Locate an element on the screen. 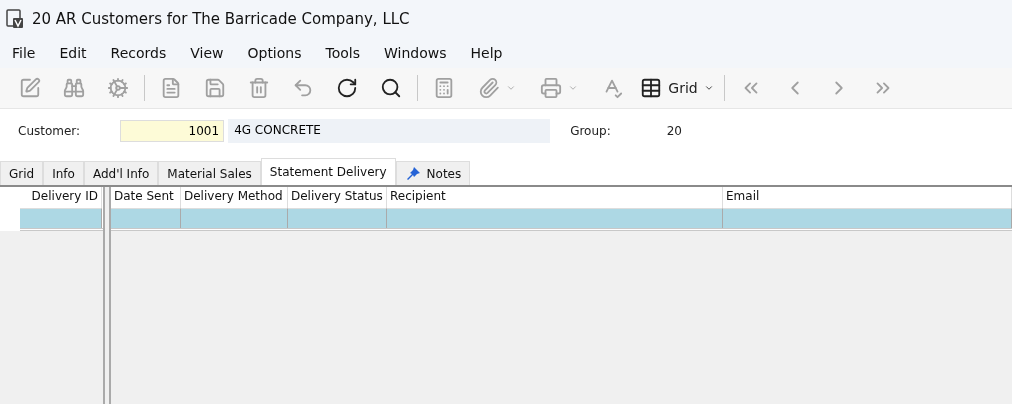 The image size is (1012, 404). menu-item: Tools is located at coordinates (342, 53).